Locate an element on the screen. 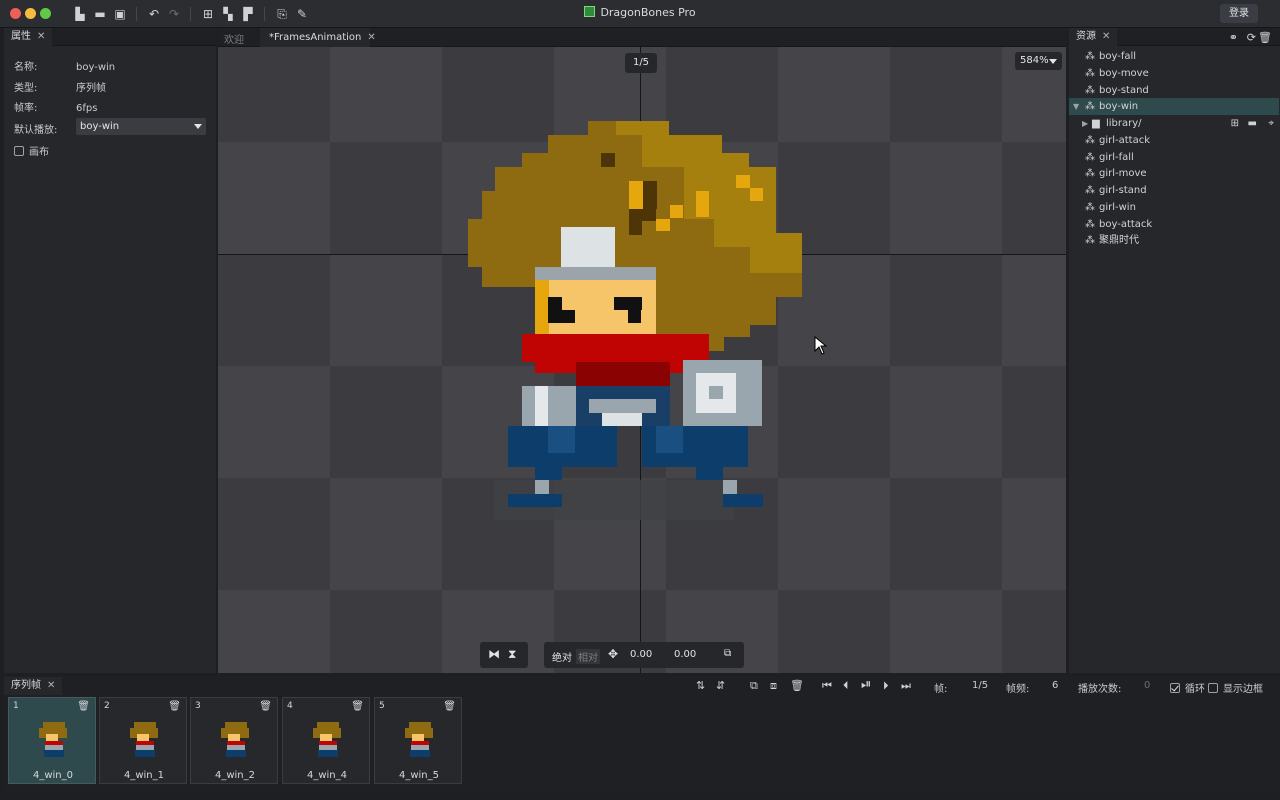 The height and width of the screenshot is (800, 1280). align-icon: ⧉ is located at coordinates (727, 653).